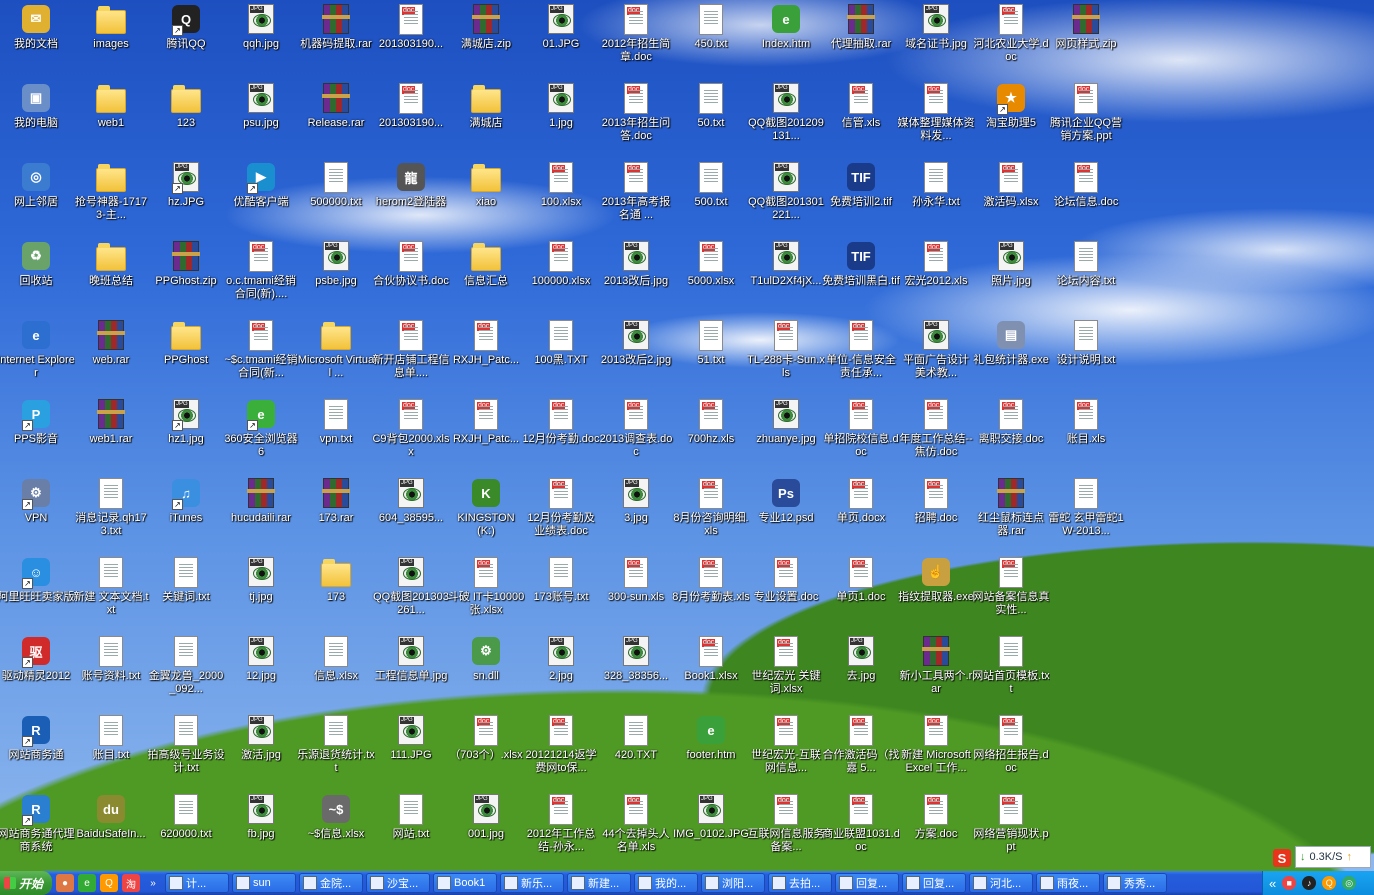 This screenshot has height=895, width=1374. I want to click on desktop-icon: Release.rar, so click(336, 120).